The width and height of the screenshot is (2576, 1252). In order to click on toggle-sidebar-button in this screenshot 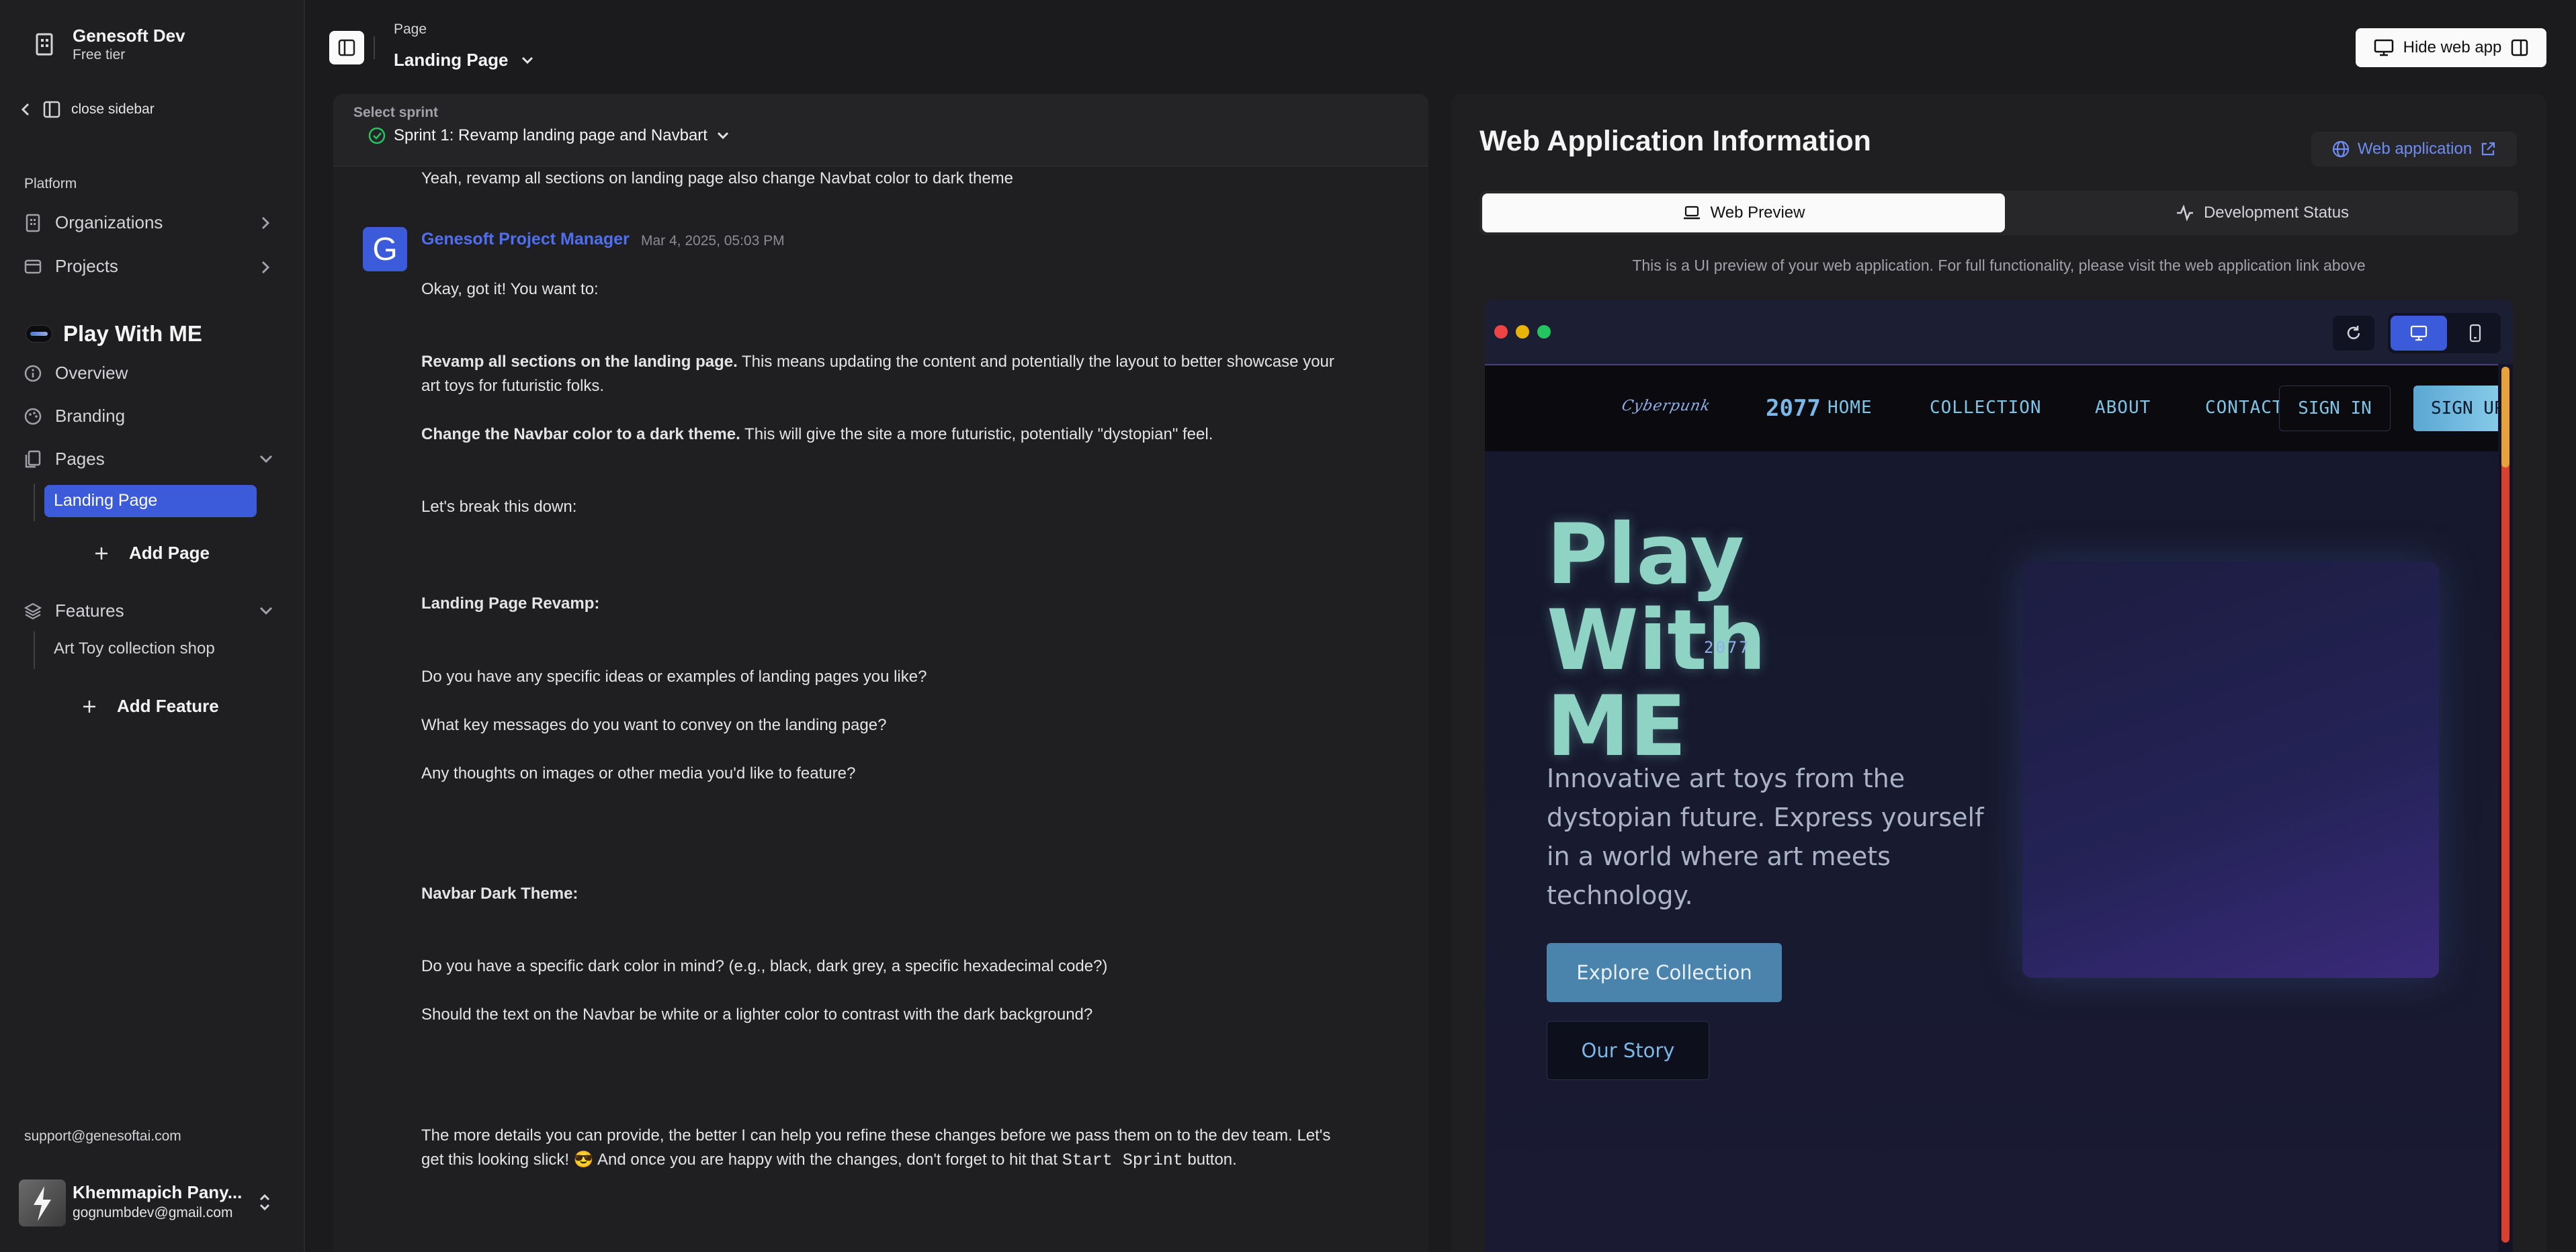, I will do `click(346, 47)`.